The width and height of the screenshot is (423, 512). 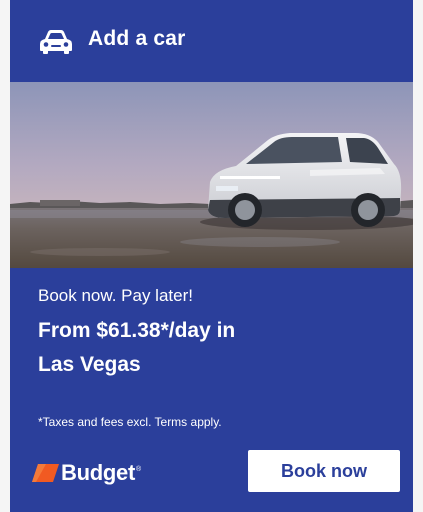 I want to click on page-edge, so click(x=418, y=256).